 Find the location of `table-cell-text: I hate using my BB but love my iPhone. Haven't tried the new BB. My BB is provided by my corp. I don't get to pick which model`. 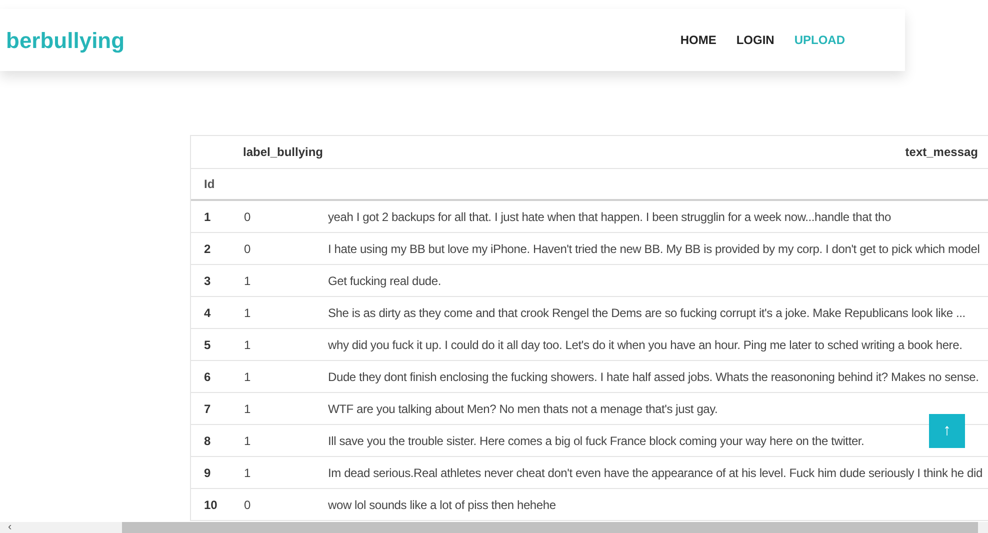

table-cell-text: I hate using my BB but love my iPhone. Haven't tried the new BB. My BB is provided by my corp. I don't get to pick which model is located at coordinates (654, 249).